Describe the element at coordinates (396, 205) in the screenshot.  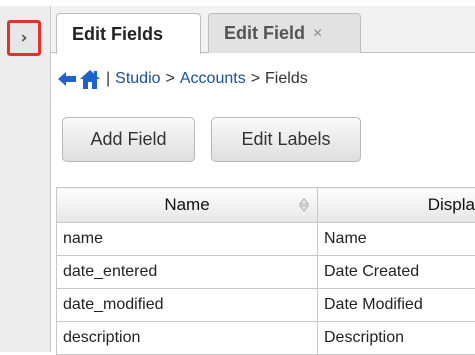
I see `column-header-display-label: Displa` at that location.